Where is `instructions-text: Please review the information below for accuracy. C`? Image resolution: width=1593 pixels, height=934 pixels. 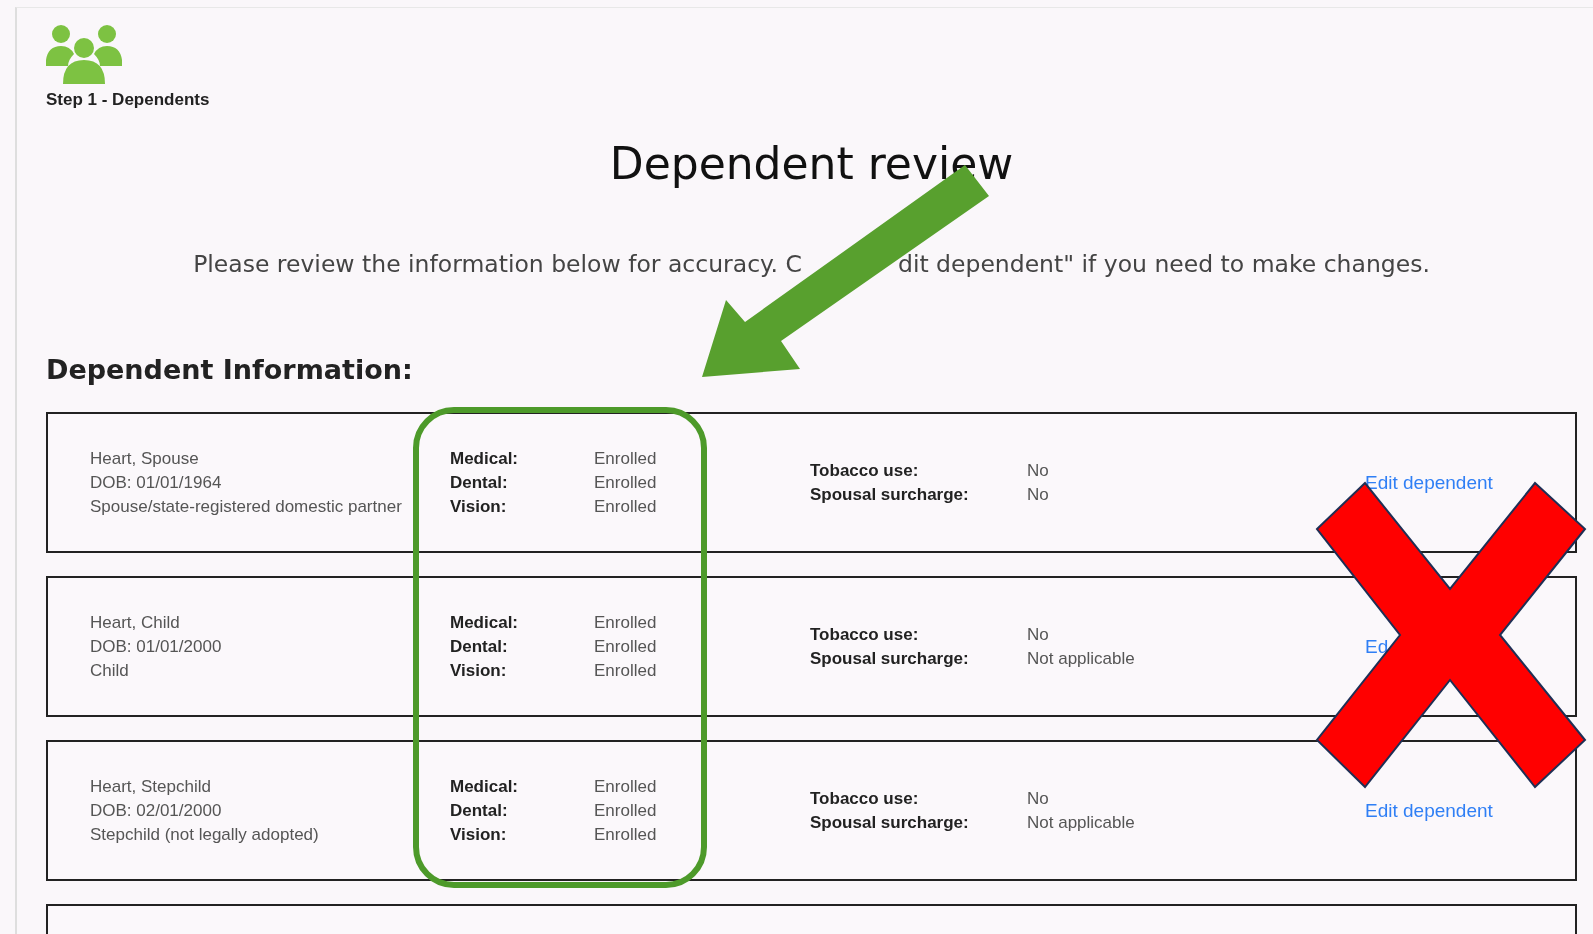 instructions-text: Please review the information below for accuracy. C is located at coordinates (497, 264).